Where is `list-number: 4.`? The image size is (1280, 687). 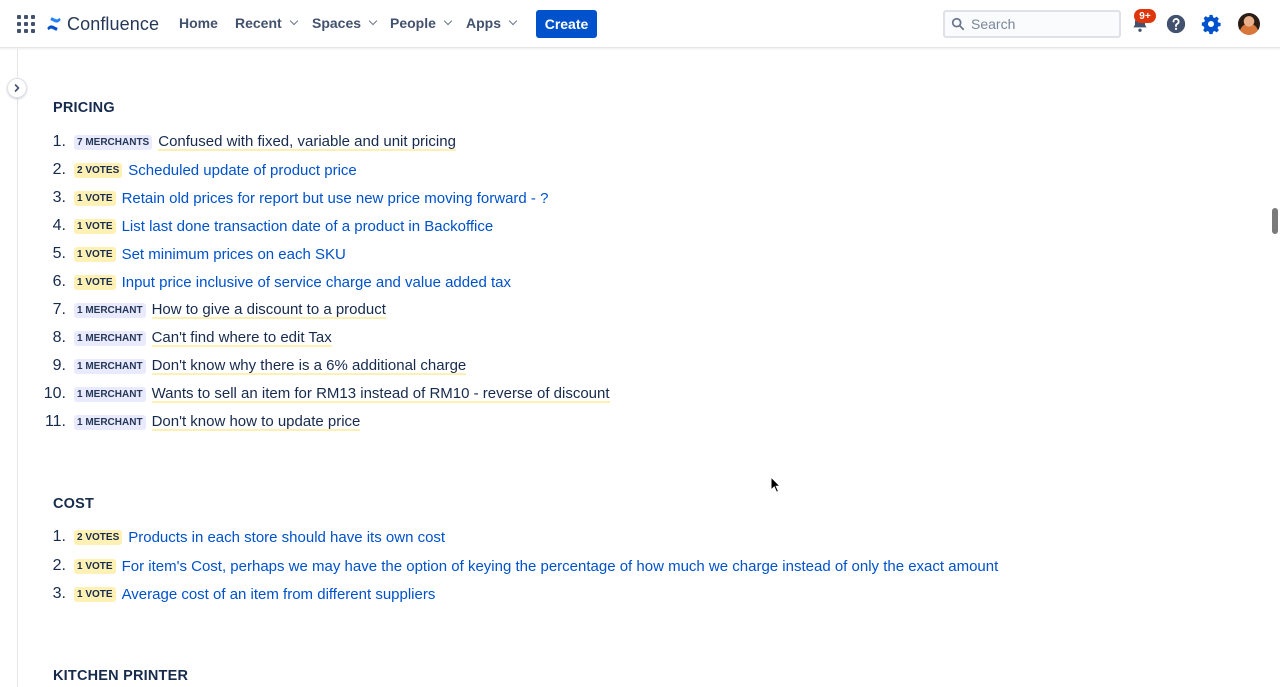 list-number: 4. is located at coordinates (59, 225).